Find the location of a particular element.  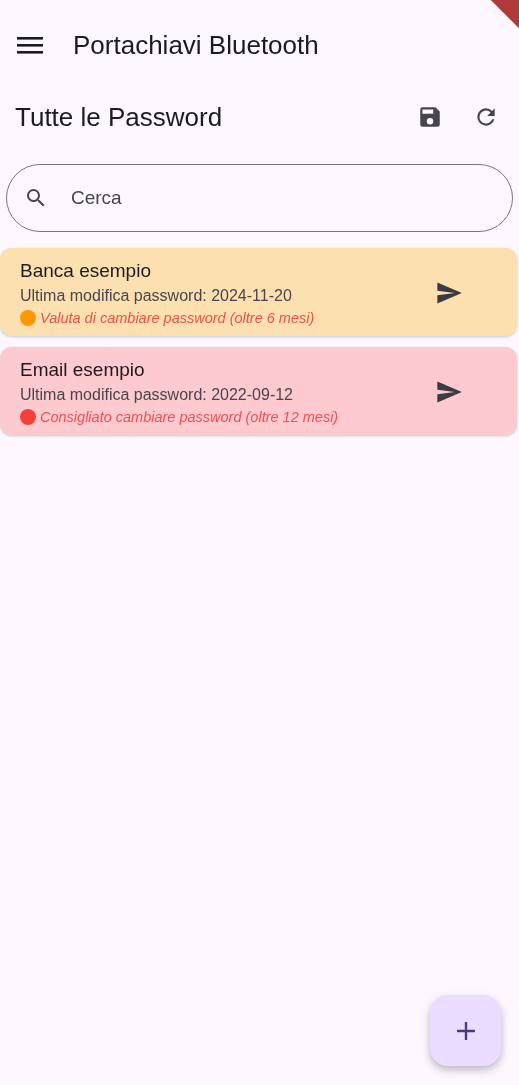

entry-name: Banca esempio is located at coordinates (86, 271).